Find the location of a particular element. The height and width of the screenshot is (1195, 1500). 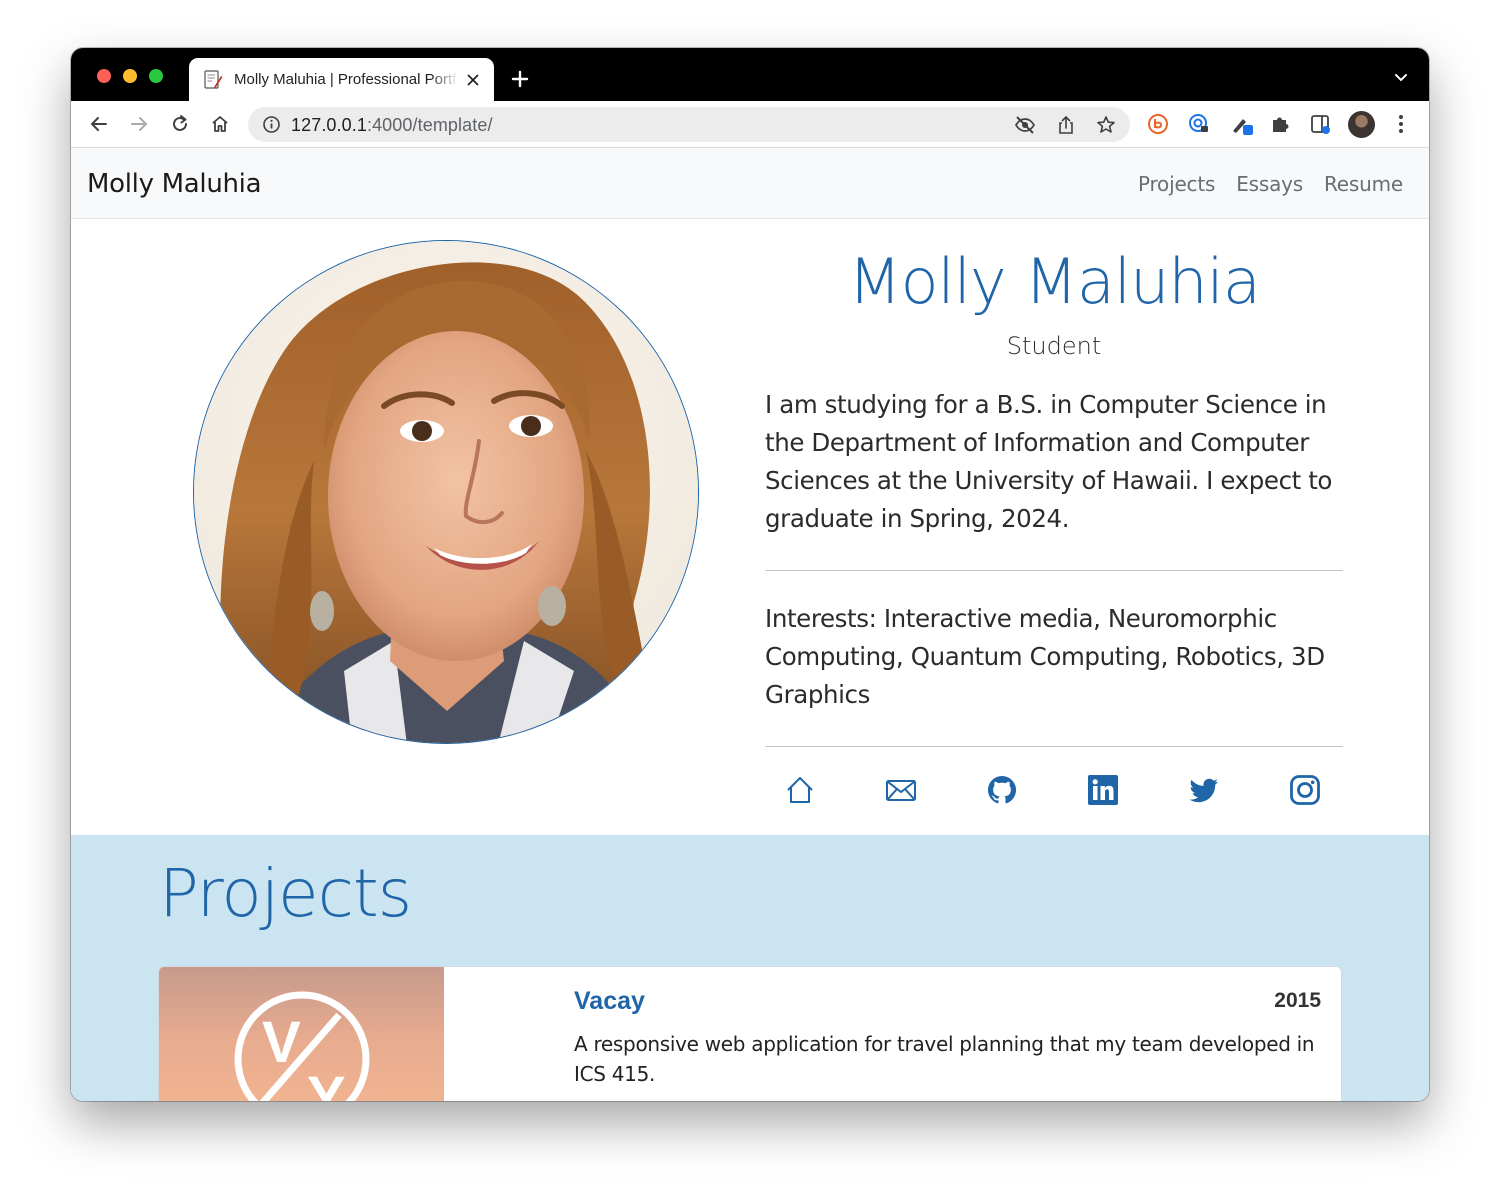

extension-eyedropper-icon is located at coordinates (1242, 124).